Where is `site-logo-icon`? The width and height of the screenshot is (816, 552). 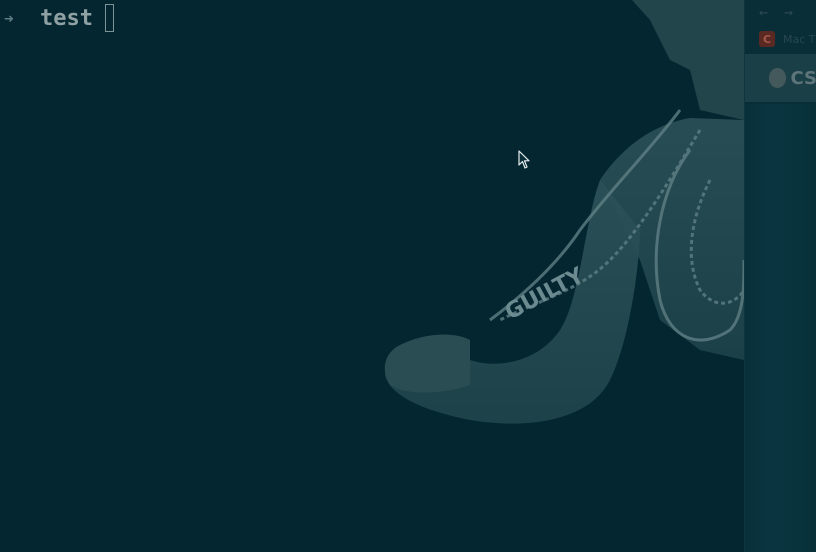 site-logo-icon is located at coordinates (778, 78).